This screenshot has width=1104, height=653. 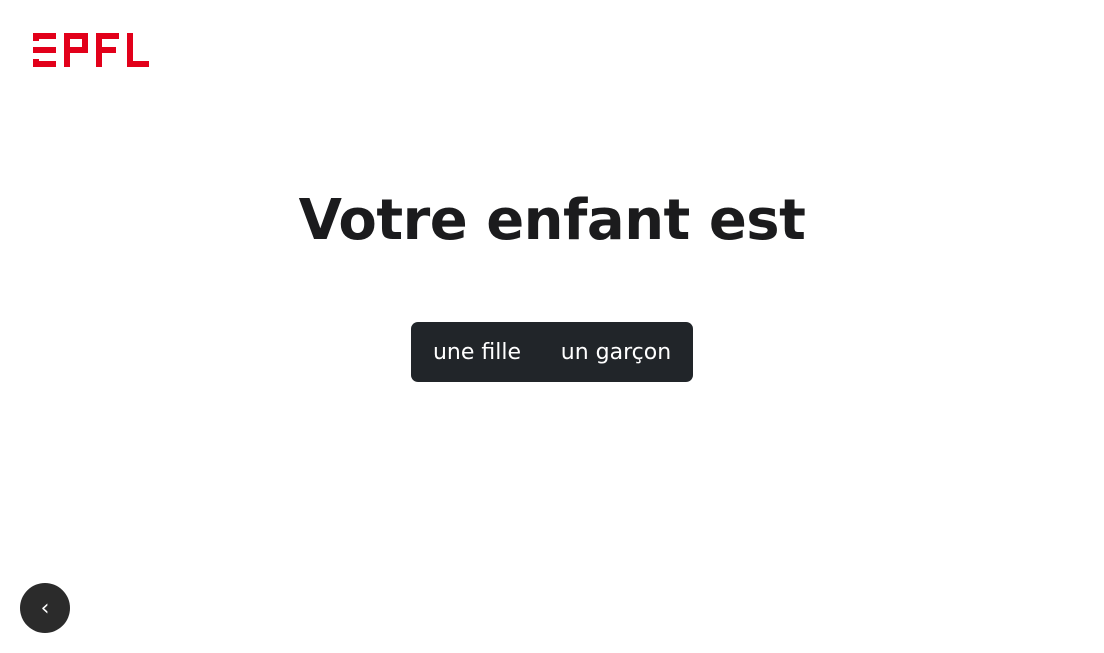 I want to click on option-girl-button: une fille, so click(x=476, y=352).